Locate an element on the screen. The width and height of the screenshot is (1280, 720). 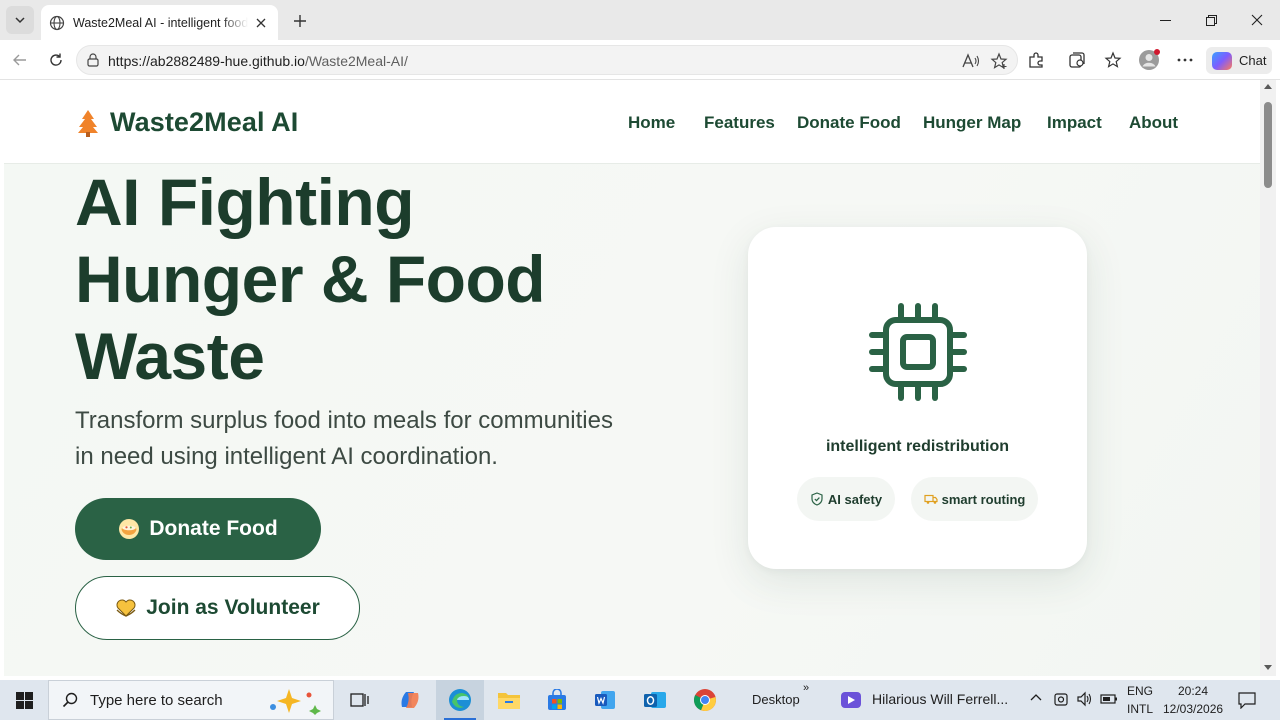
read-aloud-icon is located at coordinates (971, 61).